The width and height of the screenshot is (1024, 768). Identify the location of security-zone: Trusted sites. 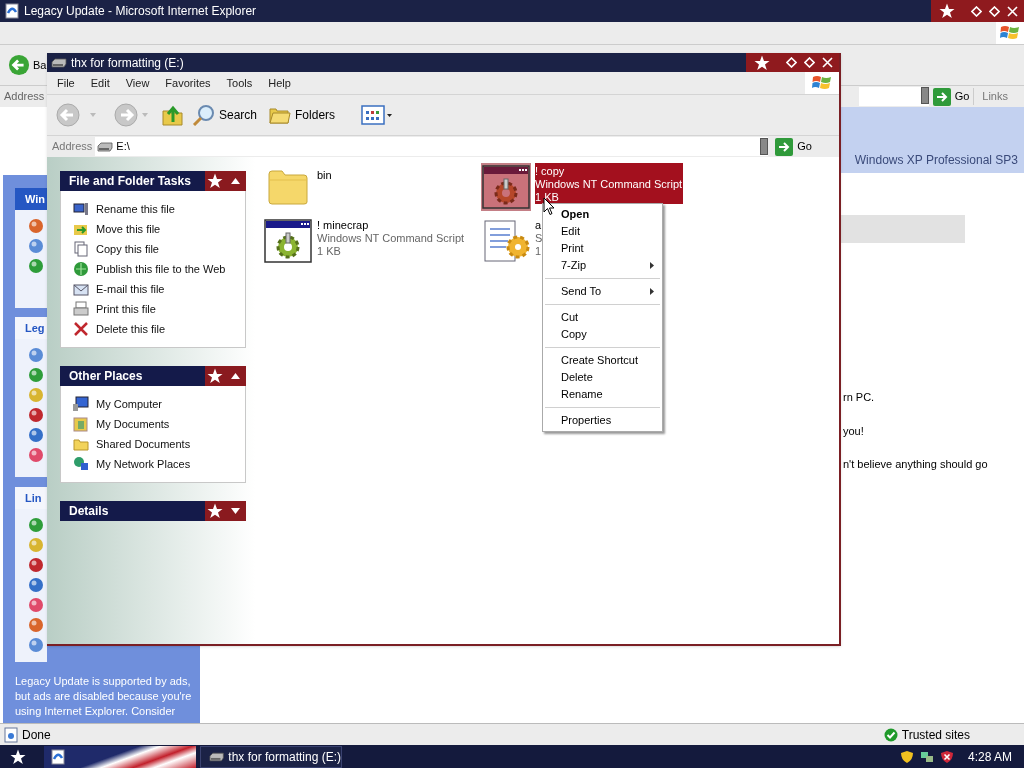
(935, 735).